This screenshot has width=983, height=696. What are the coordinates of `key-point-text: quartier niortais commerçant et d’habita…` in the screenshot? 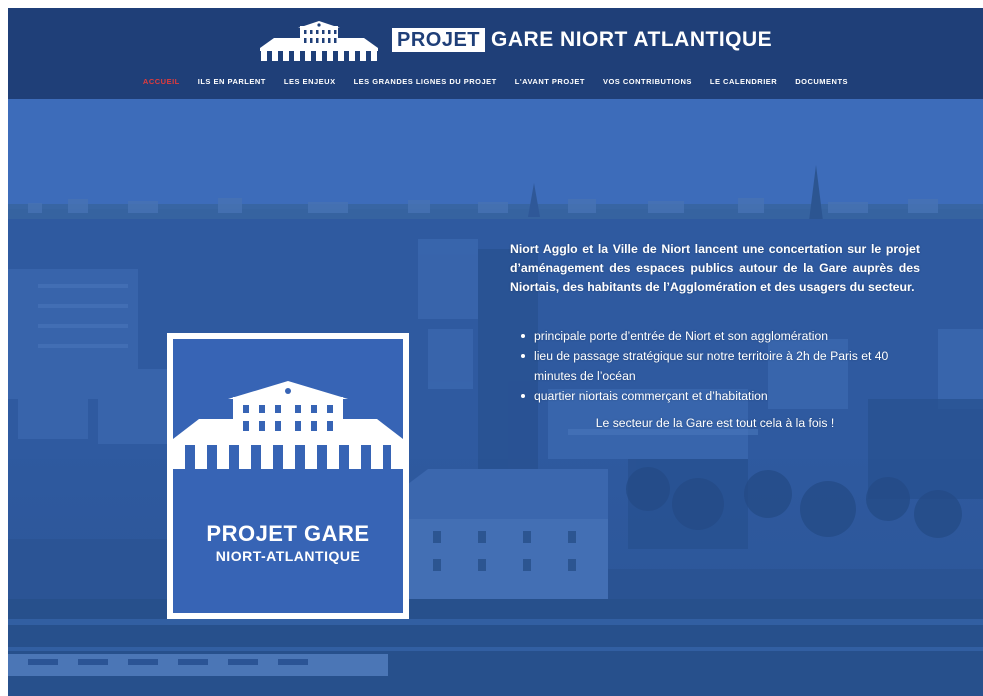 It's located at (651, 396).